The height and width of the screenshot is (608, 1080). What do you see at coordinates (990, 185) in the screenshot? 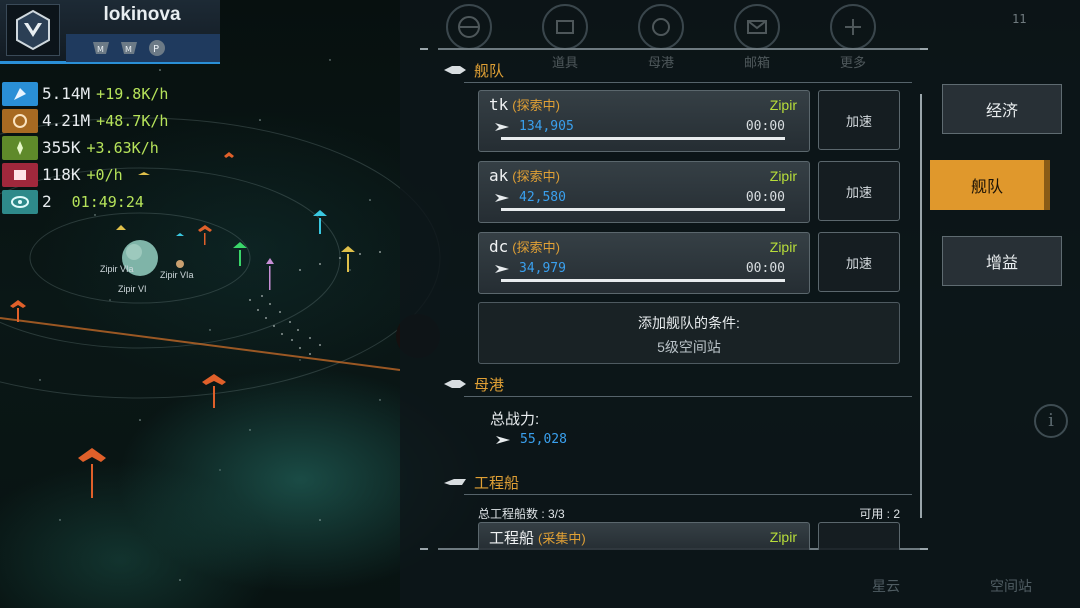
I see `tab-fleet: 舰队` at bounding box center [990, 185].